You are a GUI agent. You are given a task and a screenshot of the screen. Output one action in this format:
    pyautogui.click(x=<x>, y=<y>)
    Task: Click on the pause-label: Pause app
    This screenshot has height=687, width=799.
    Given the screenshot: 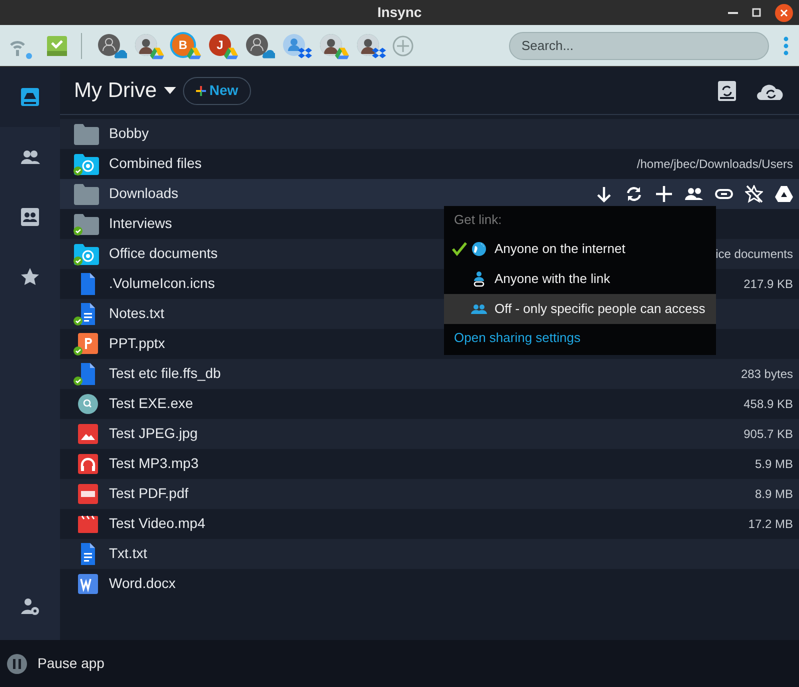 What is the action you would take?
    pyautogui.click(x=71, y=663)
    